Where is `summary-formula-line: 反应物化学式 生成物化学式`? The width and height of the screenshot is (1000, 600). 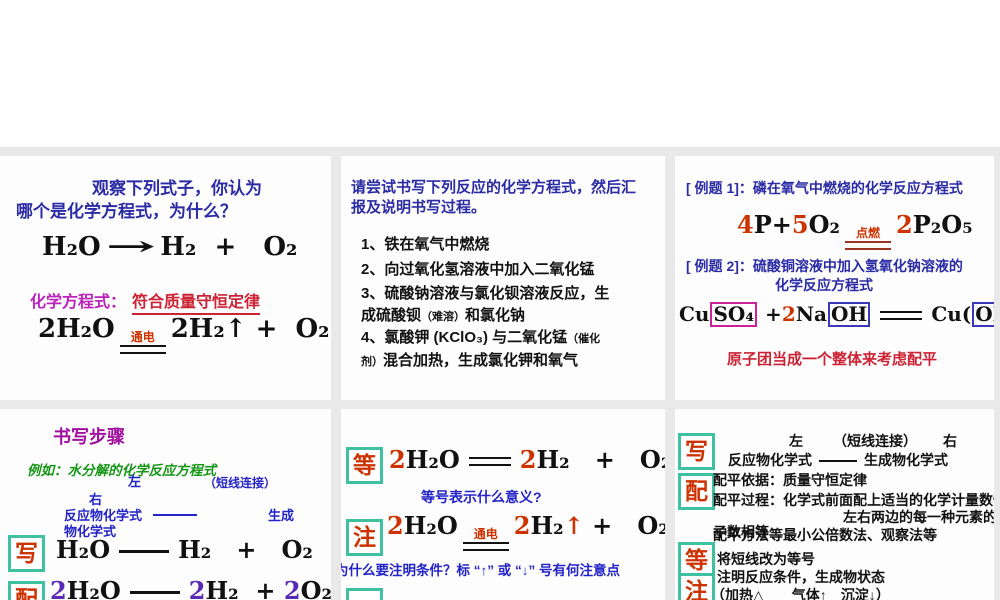 summary-formula-line: 反应物化学式 生成物化学式 is located at coordinates (838, 460).